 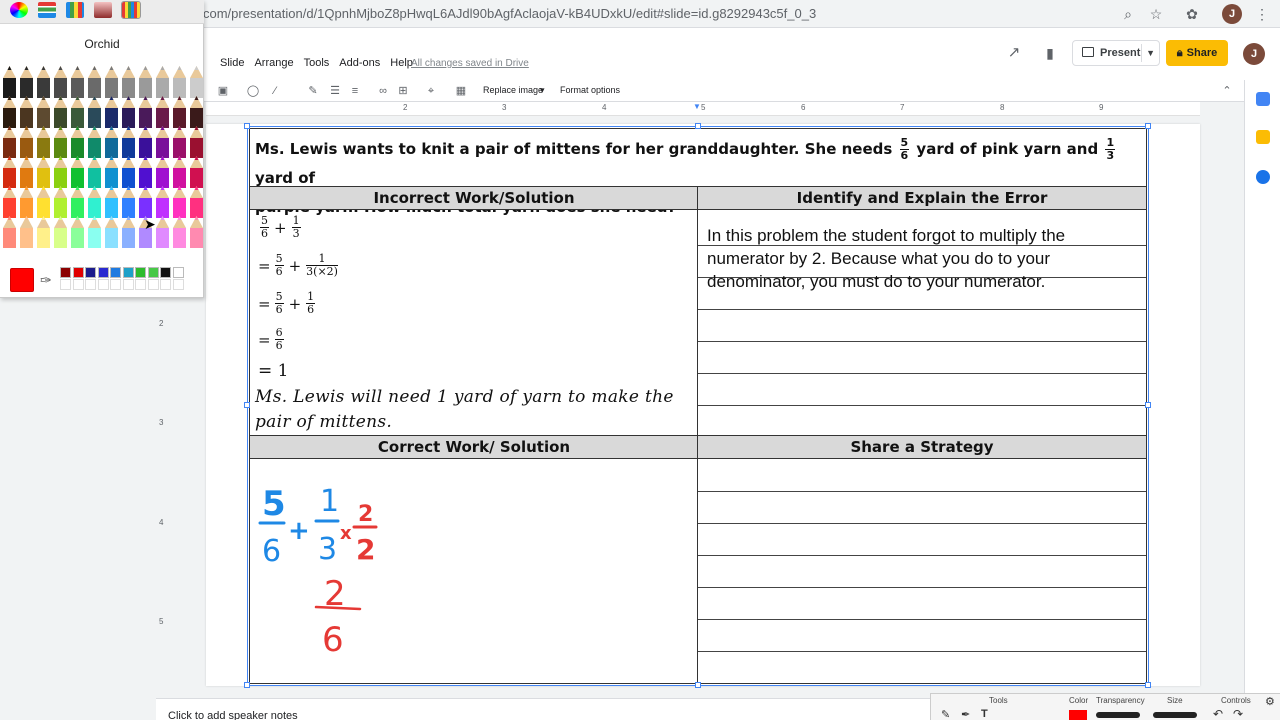 What do you see at coordinates (313, 91) in the screenshot?
I see `pen-icon: ✎` at bounding box center [313, 91].